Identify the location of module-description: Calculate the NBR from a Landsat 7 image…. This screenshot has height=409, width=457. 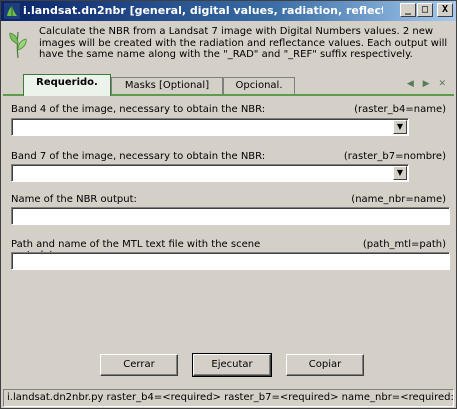
(228, 46).